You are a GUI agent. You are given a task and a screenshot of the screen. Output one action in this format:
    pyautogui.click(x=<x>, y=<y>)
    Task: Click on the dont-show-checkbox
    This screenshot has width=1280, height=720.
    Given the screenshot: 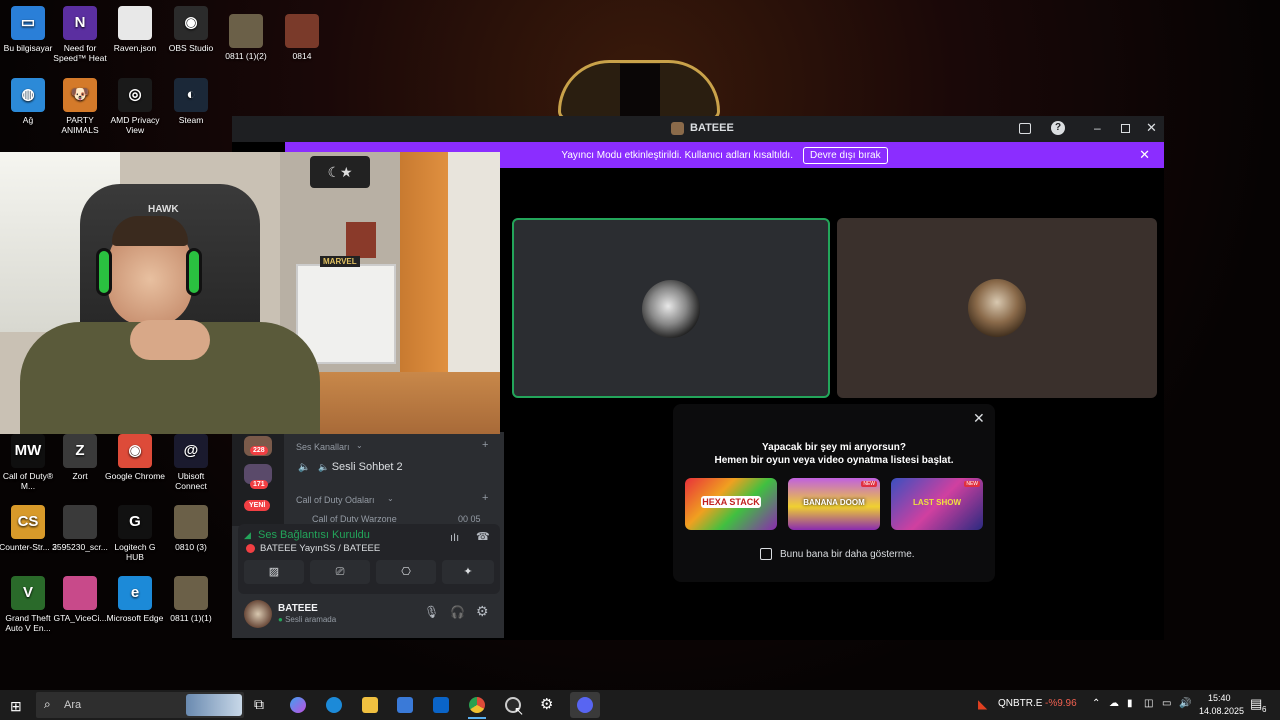 What is the action you would take?
    pyautogui.click(x=766, y=554)
    